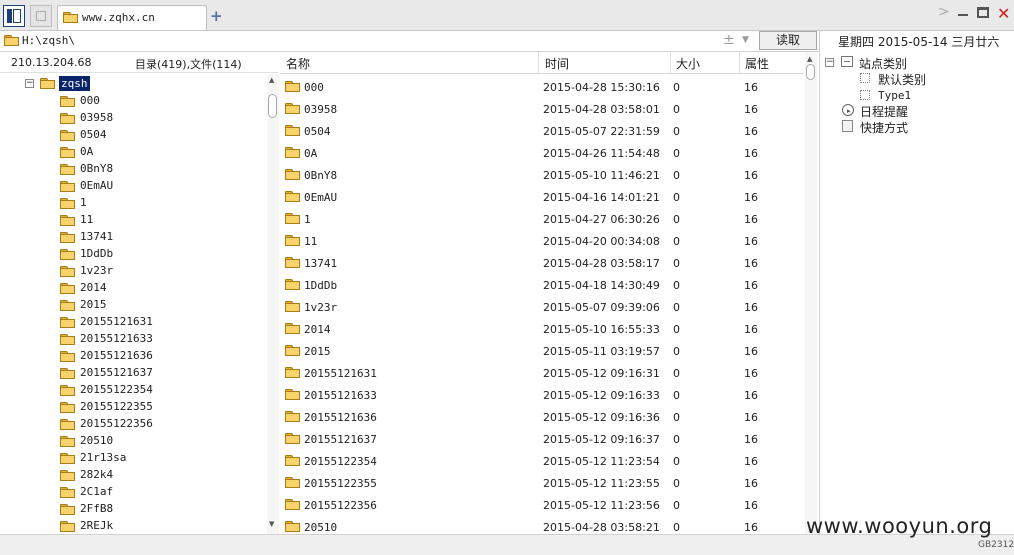  I want to click on tree-item: 20155121636, so click(158, 356).